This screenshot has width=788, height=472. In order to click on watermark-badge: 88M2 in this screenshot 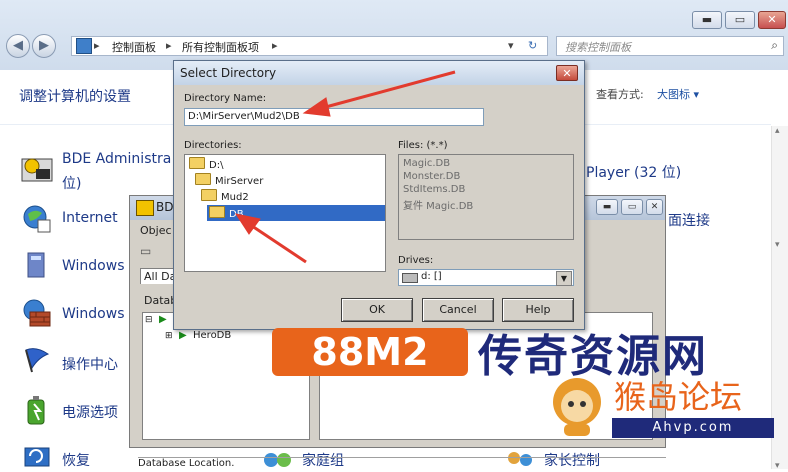, I will do `click(370, 352)`.